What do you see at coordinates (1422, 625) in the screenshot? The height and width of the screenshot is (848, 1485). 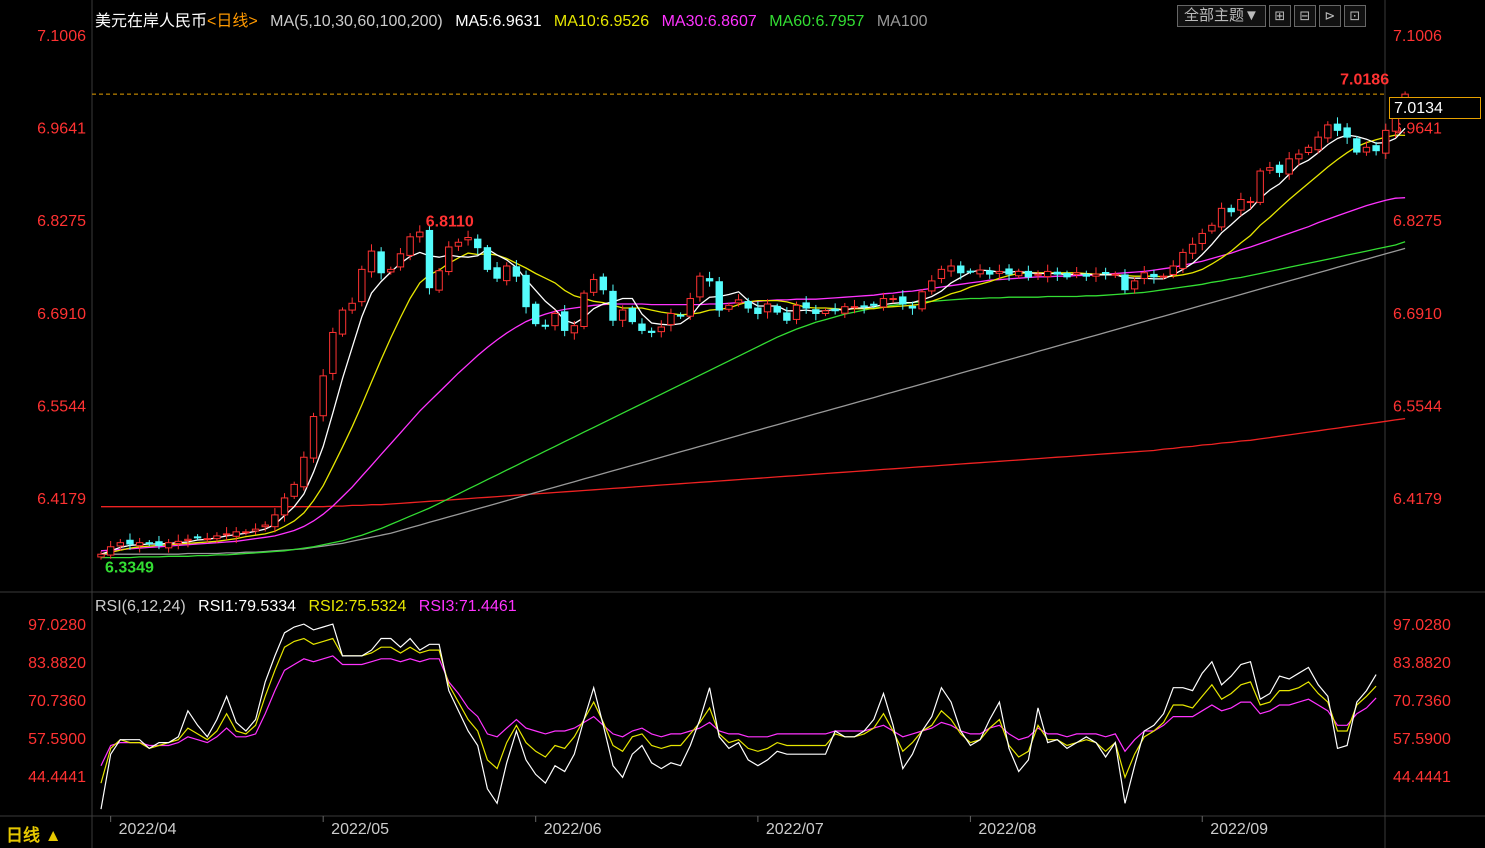 I see `rsi-tick-right: 97.0280` at bounding box center [1422, 625].